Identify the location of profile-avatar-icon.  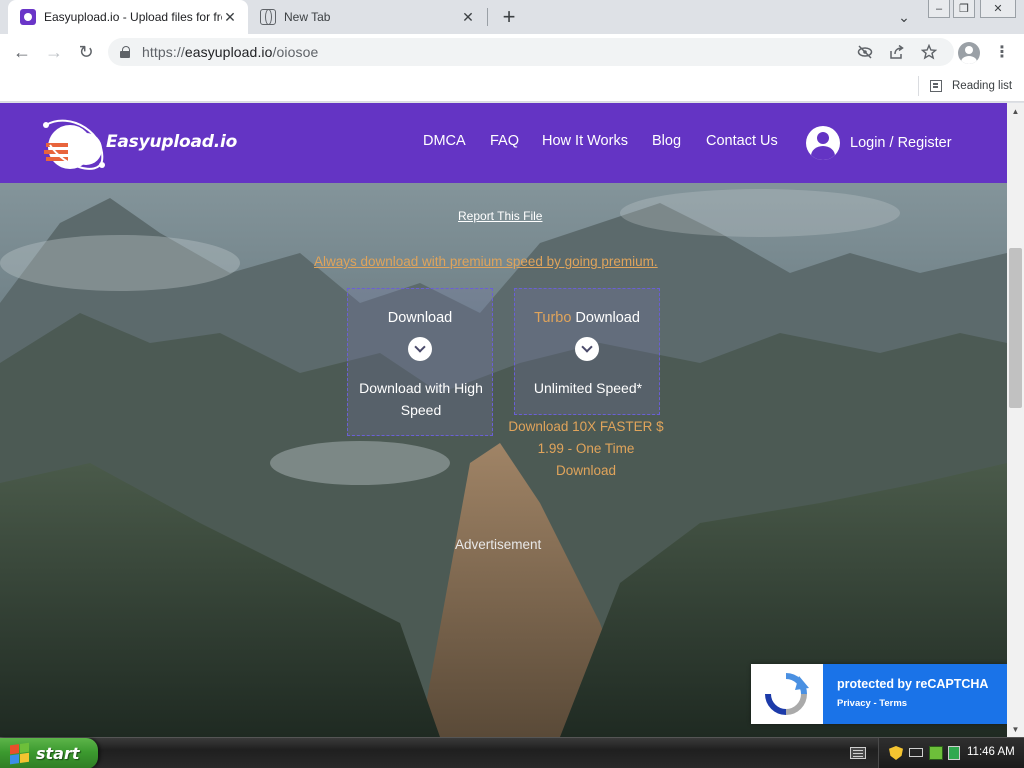
(969, 53).